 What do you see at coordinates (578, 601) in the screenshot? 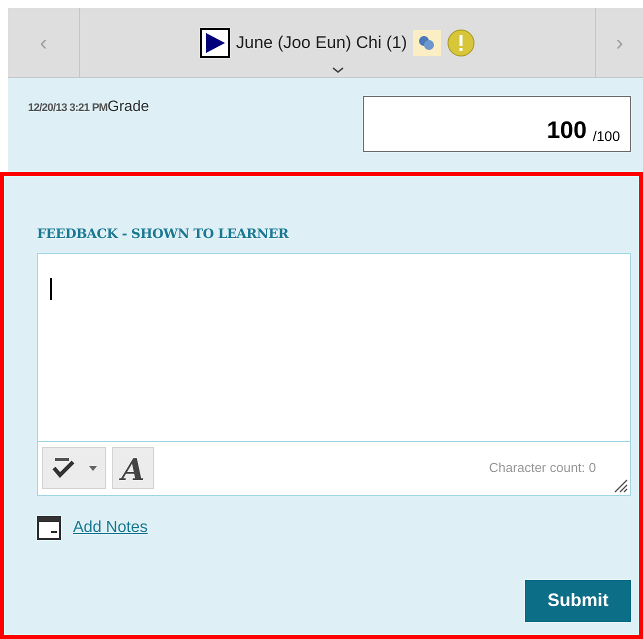
I see `submit-button: Submit` at bounding box center [578, 601].